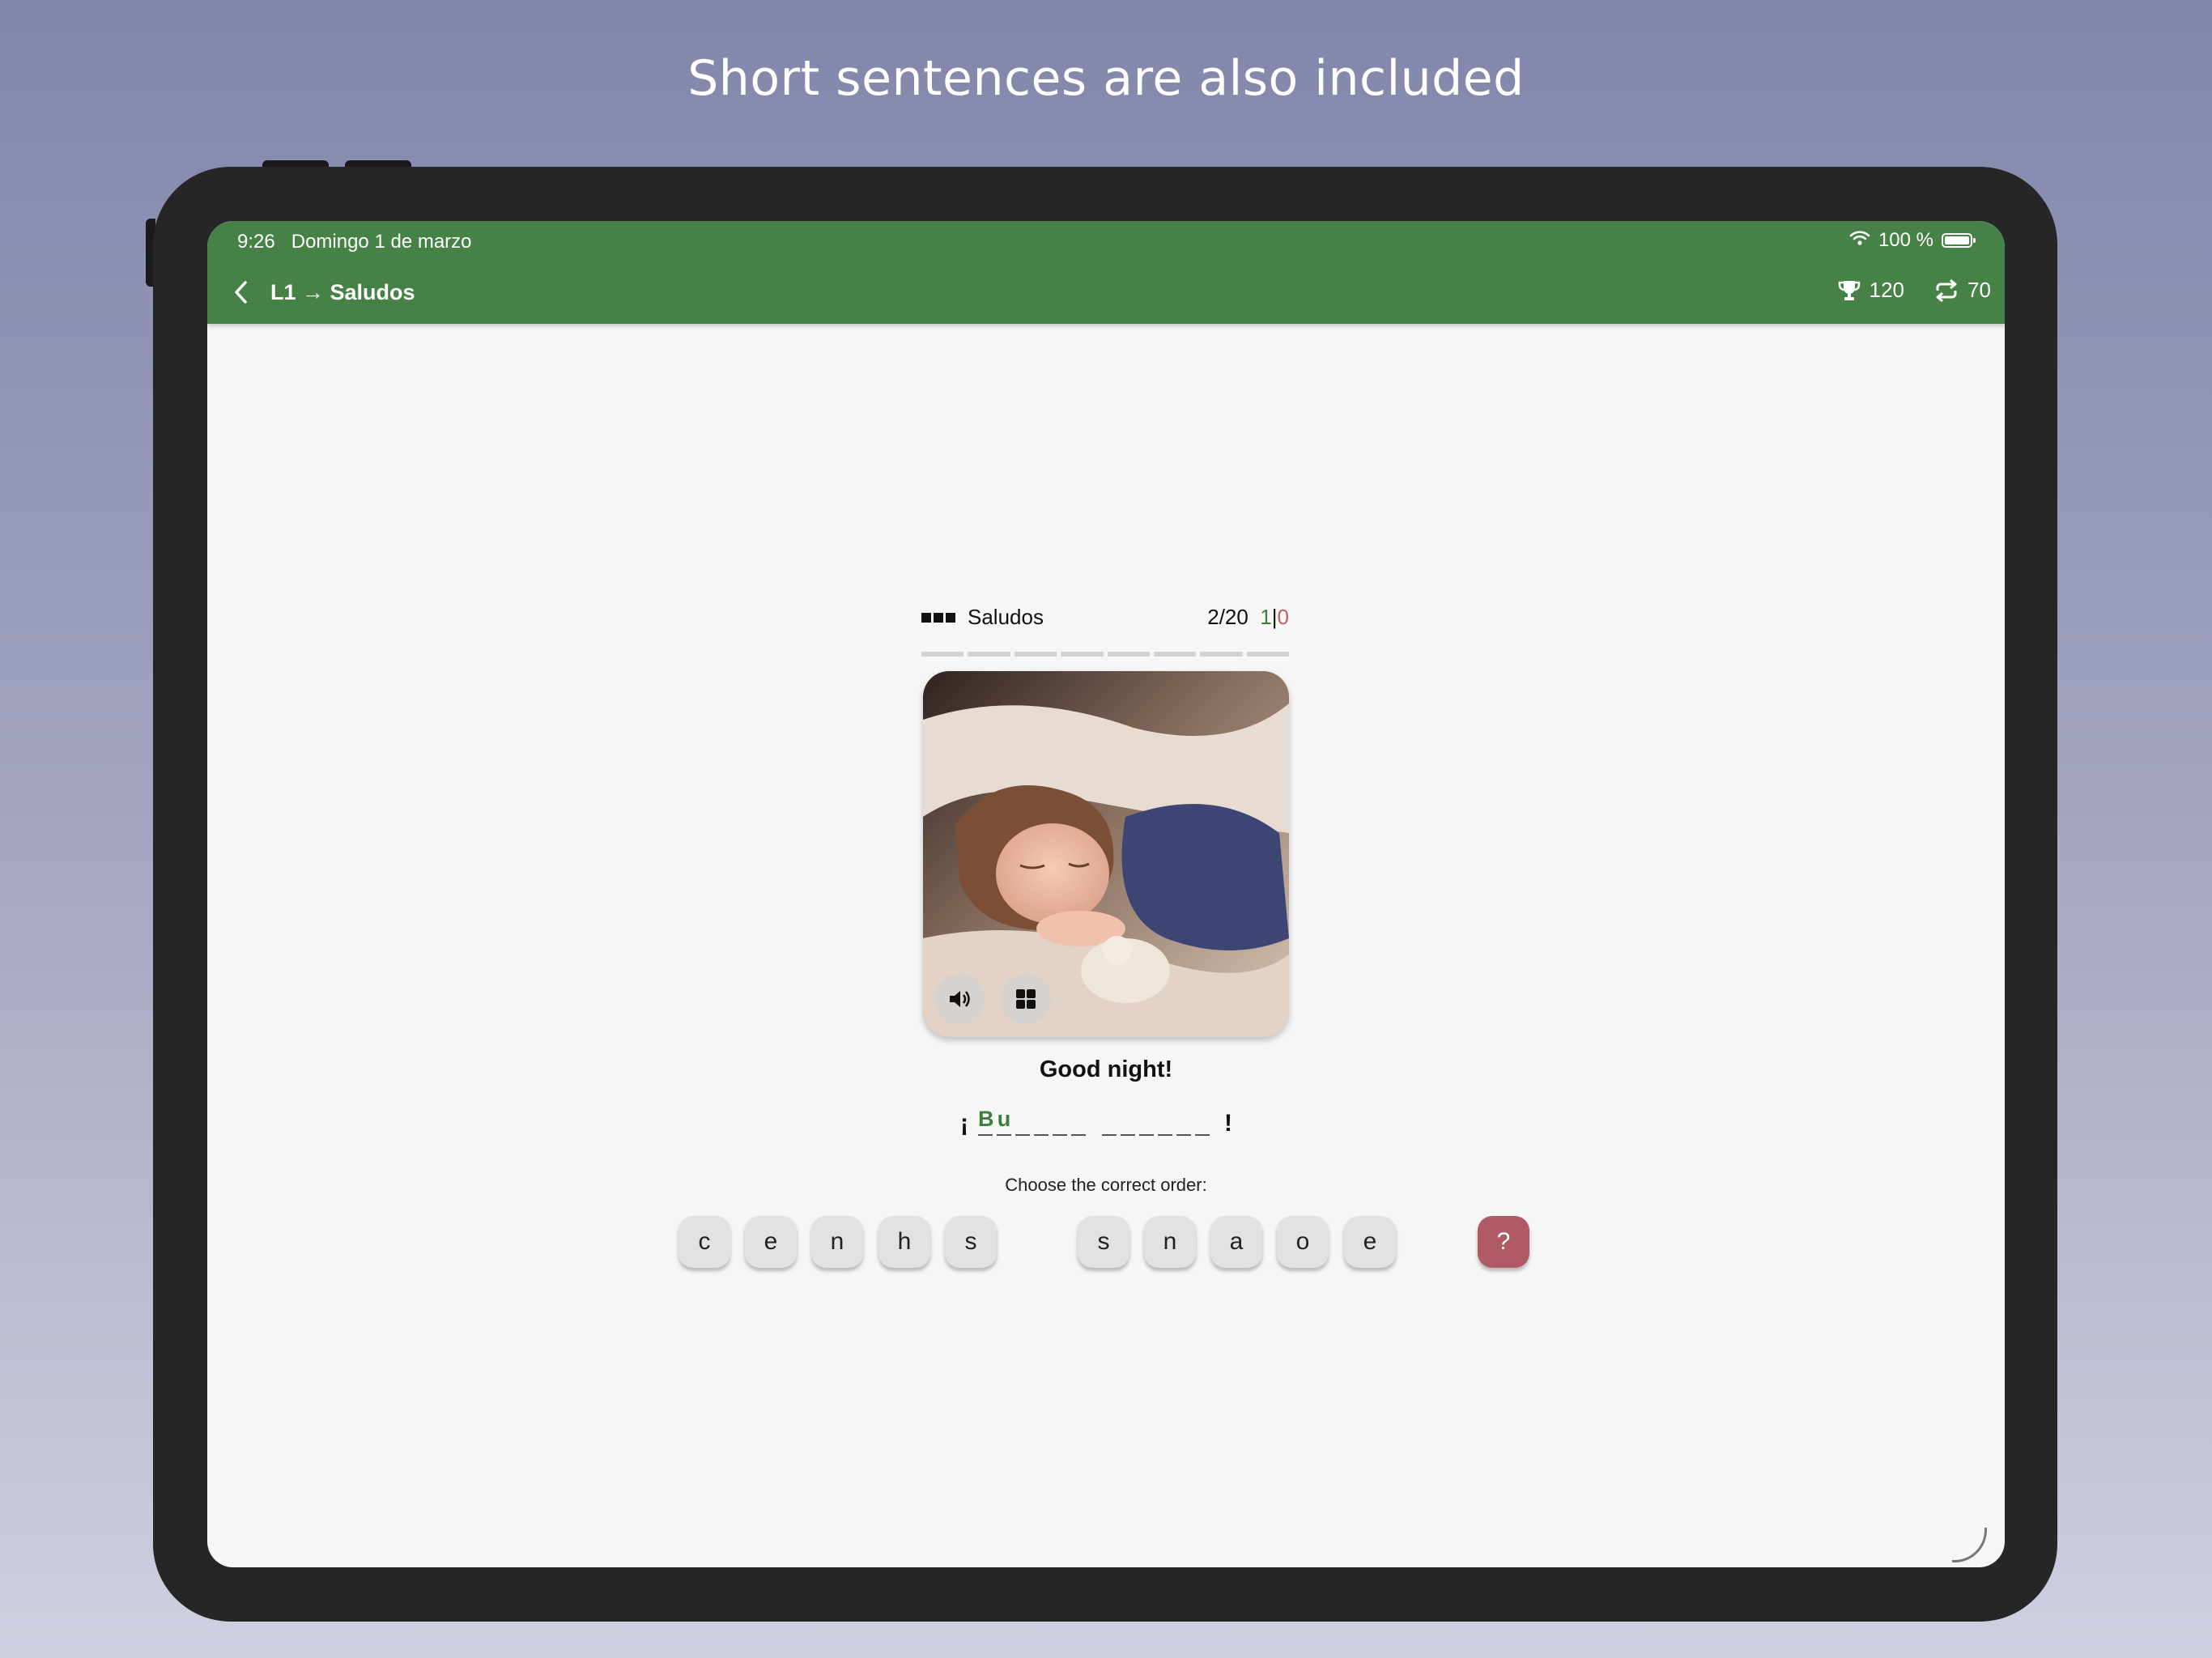 Image resolution: width=2212 pixels, height=1658 pixels. What do you see at coordinates (1979, 290) in the screenshot?
I see `repeat-count: 70` at bounding box center [1979, 290].